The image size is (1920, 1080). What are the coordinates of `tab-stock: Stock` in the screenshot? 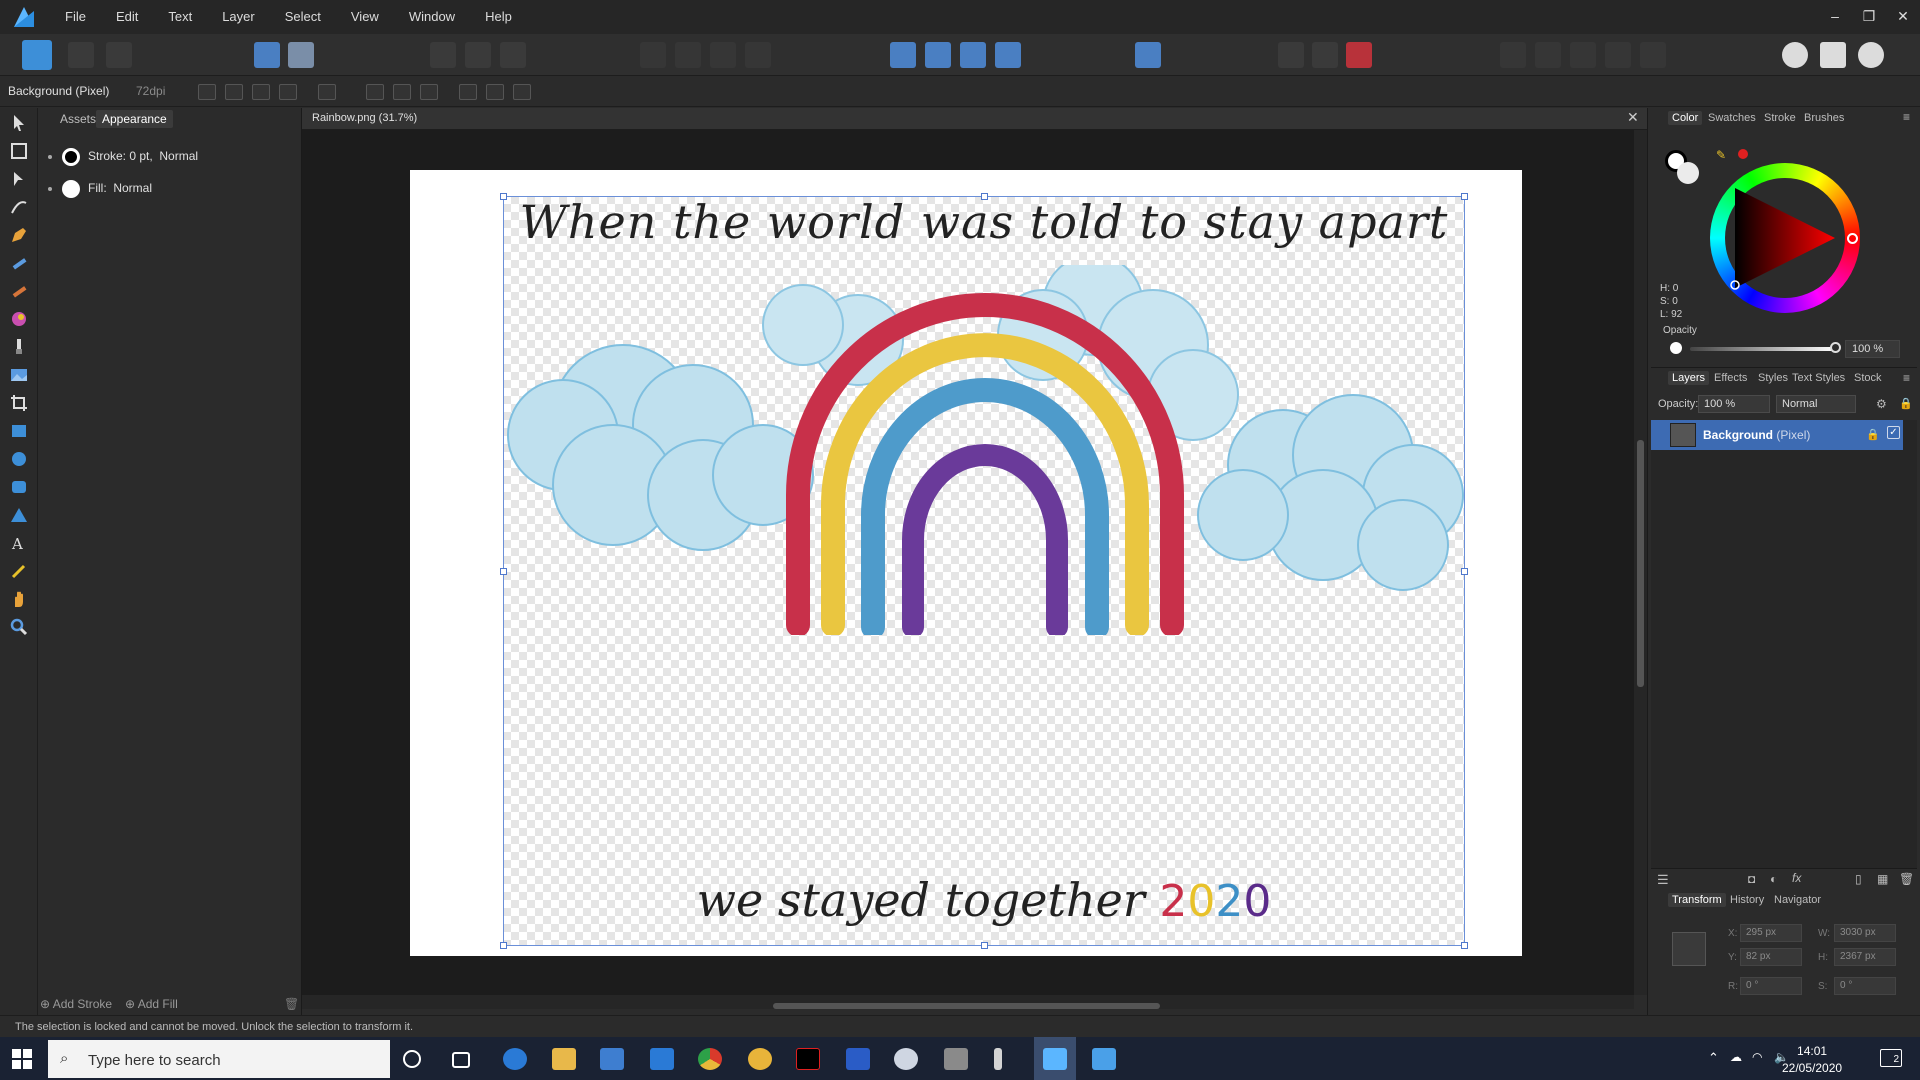 It's located at (1868, 378).